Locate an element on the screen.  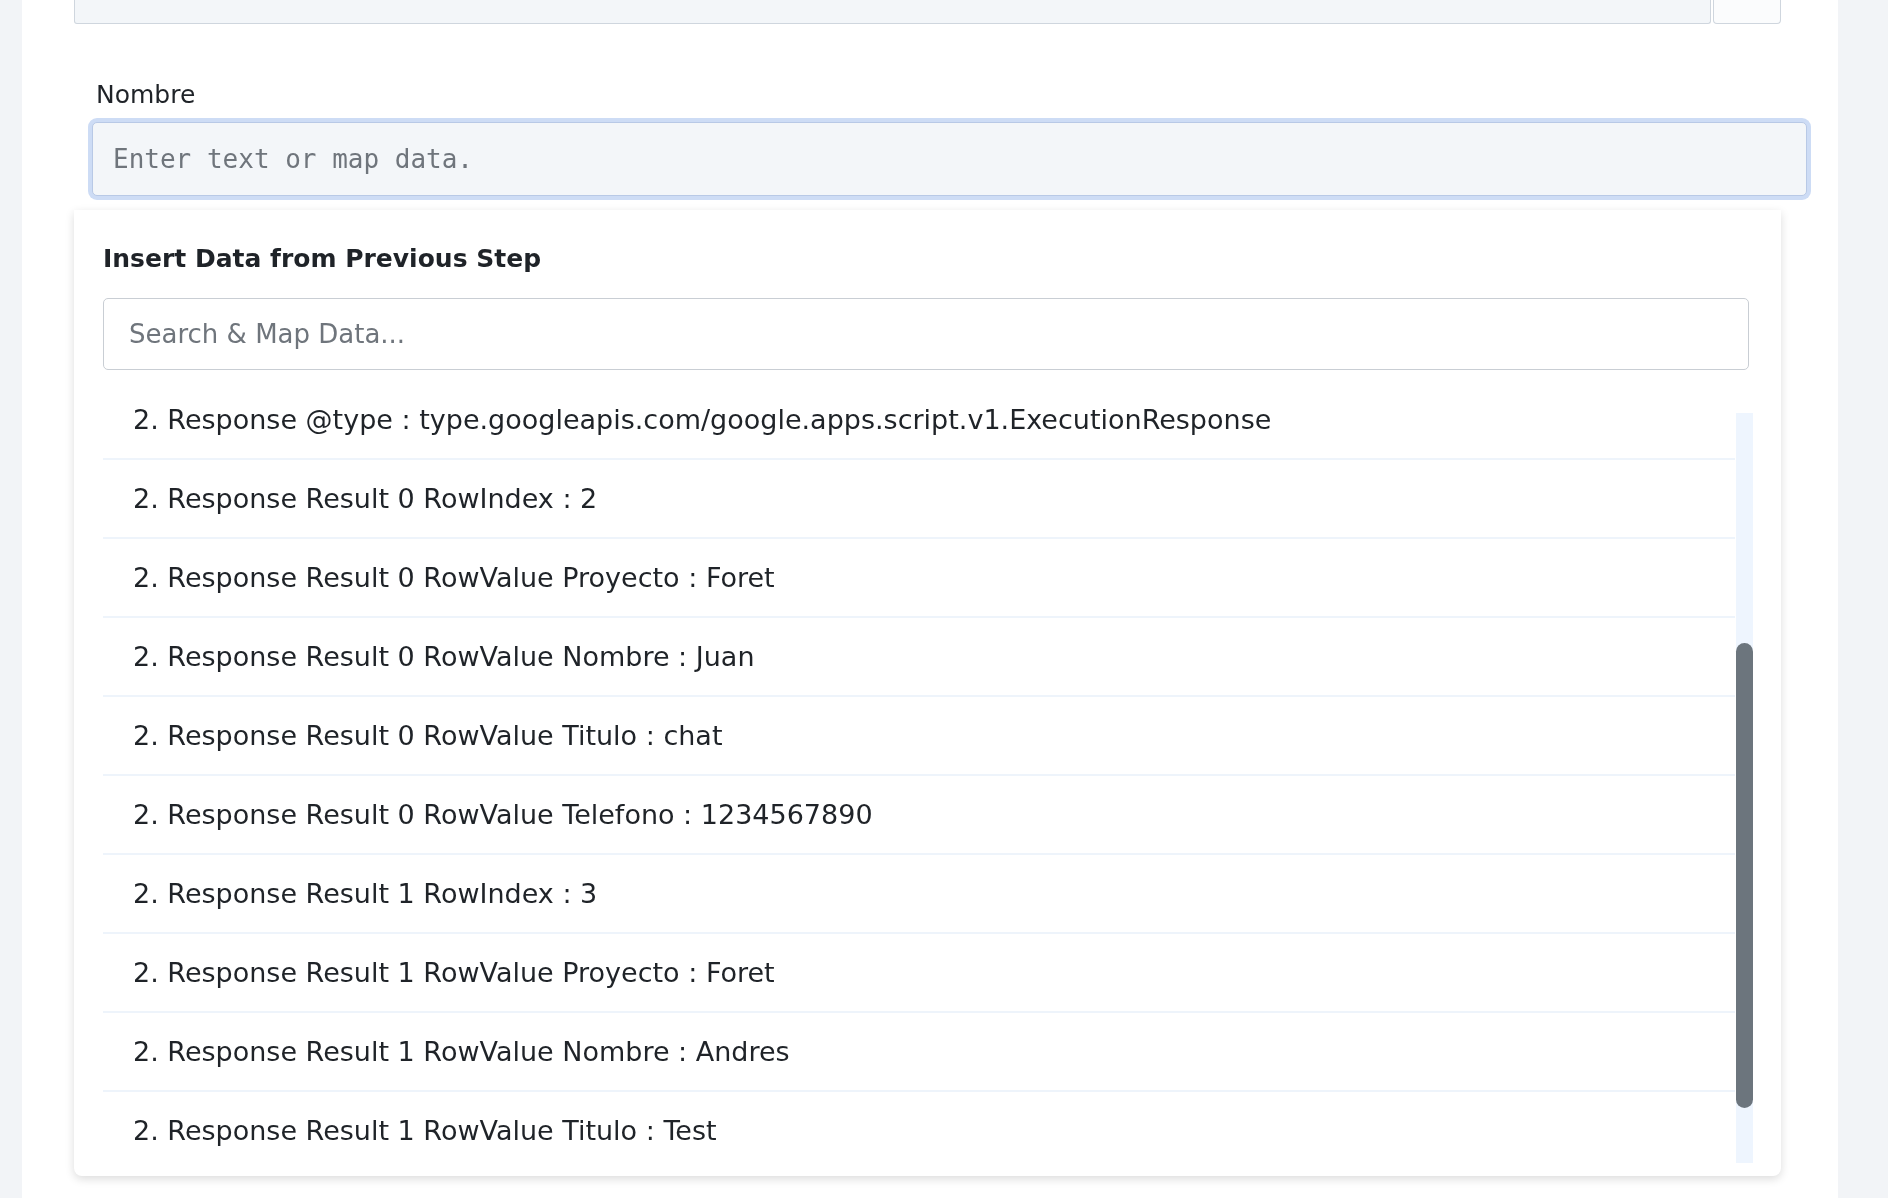
data-option: 2. Response Result 0 RowIndex : 2 is located at coordinates (365, 498).